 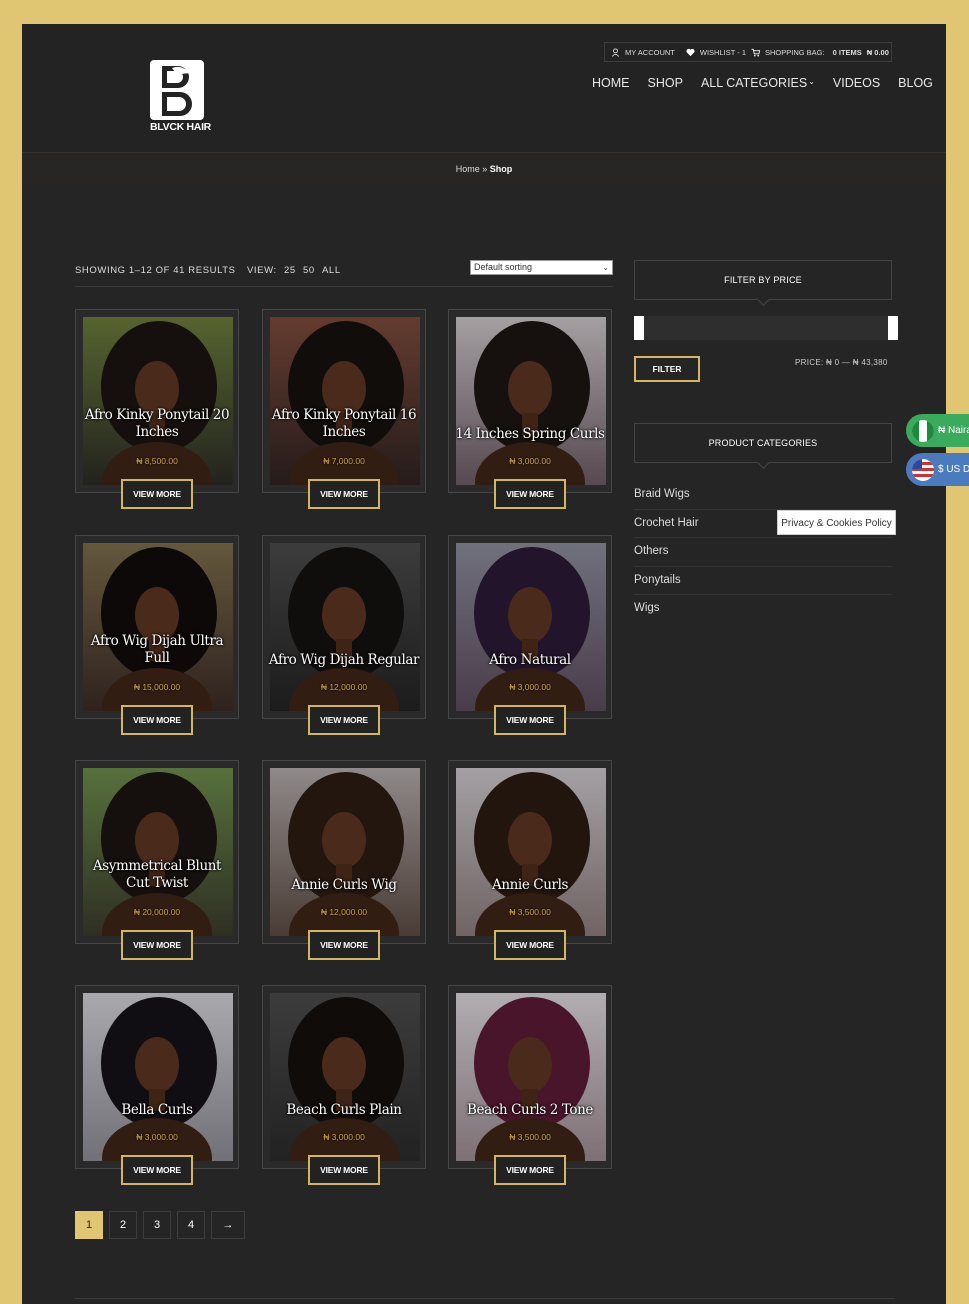 I want to click on product-categories-heading: PRODUCT CATEGORIES, so click(x=763, y=446).